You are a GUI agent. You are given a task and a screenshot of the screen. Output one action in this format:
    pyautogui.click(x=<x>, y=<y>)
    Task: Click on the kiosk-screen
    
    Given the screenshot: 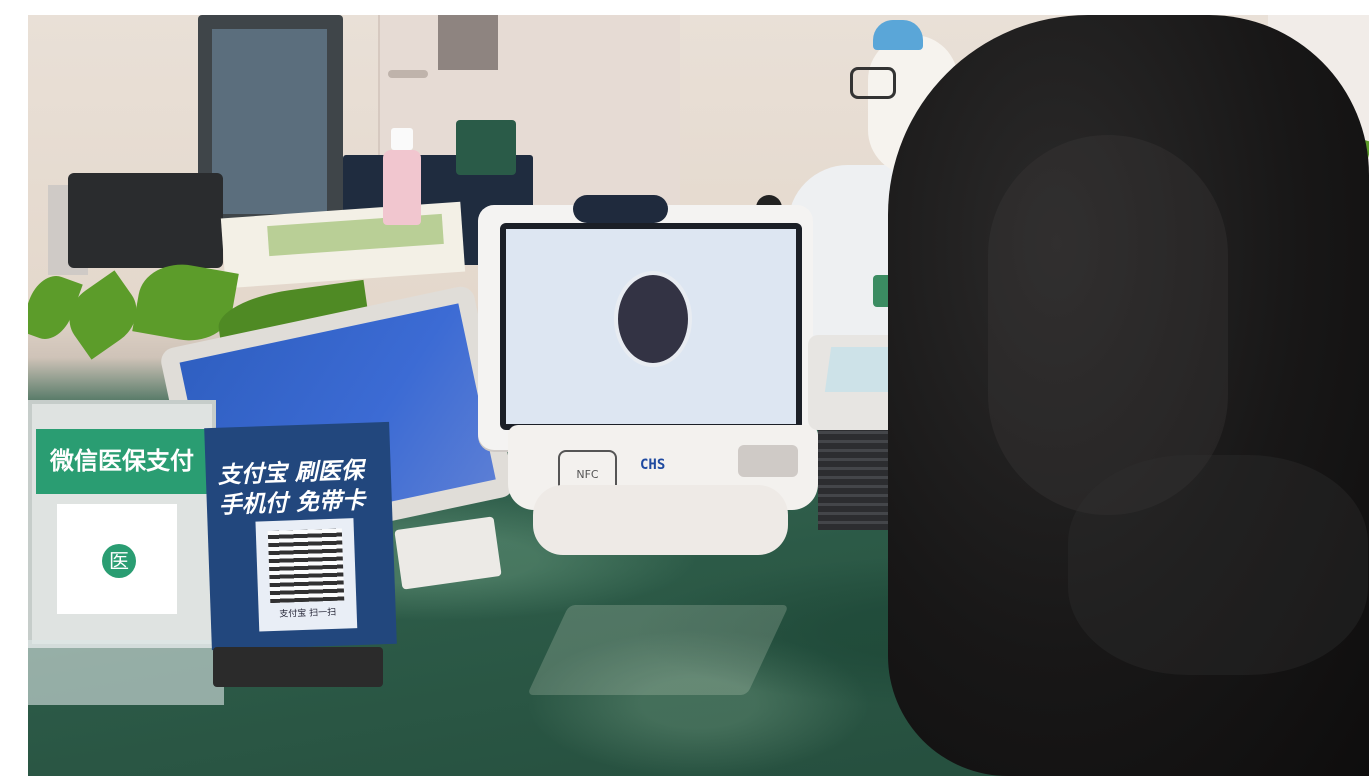 What is the action you would take?
    pyautogui.click(x=651, y=326)
    